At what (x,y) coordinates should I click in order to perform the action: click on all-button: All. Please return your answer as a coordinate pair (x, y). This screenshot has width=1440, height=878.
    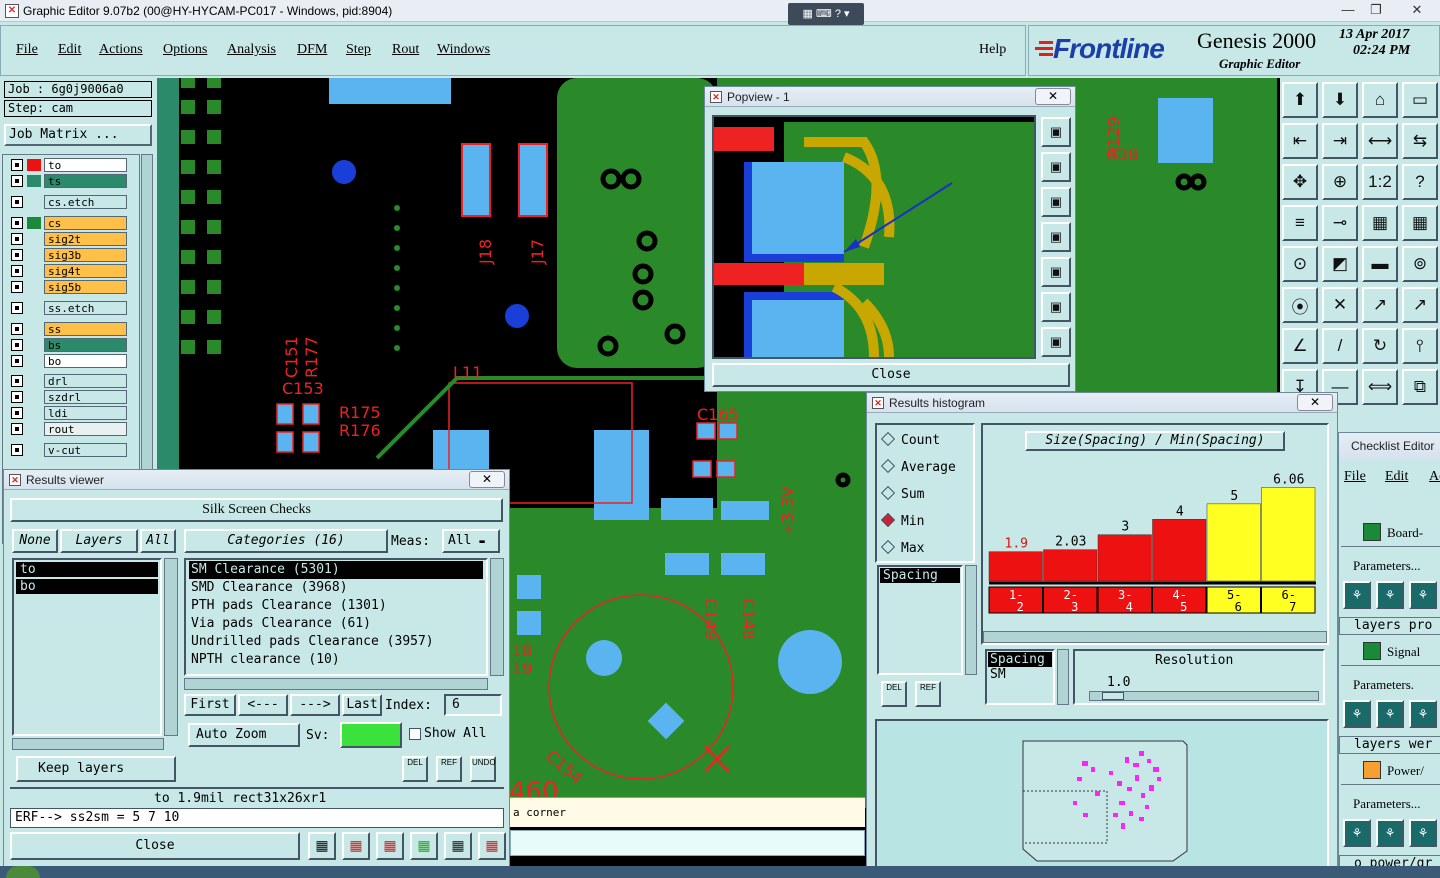
    Looking at the image, I should click on (158, 541).